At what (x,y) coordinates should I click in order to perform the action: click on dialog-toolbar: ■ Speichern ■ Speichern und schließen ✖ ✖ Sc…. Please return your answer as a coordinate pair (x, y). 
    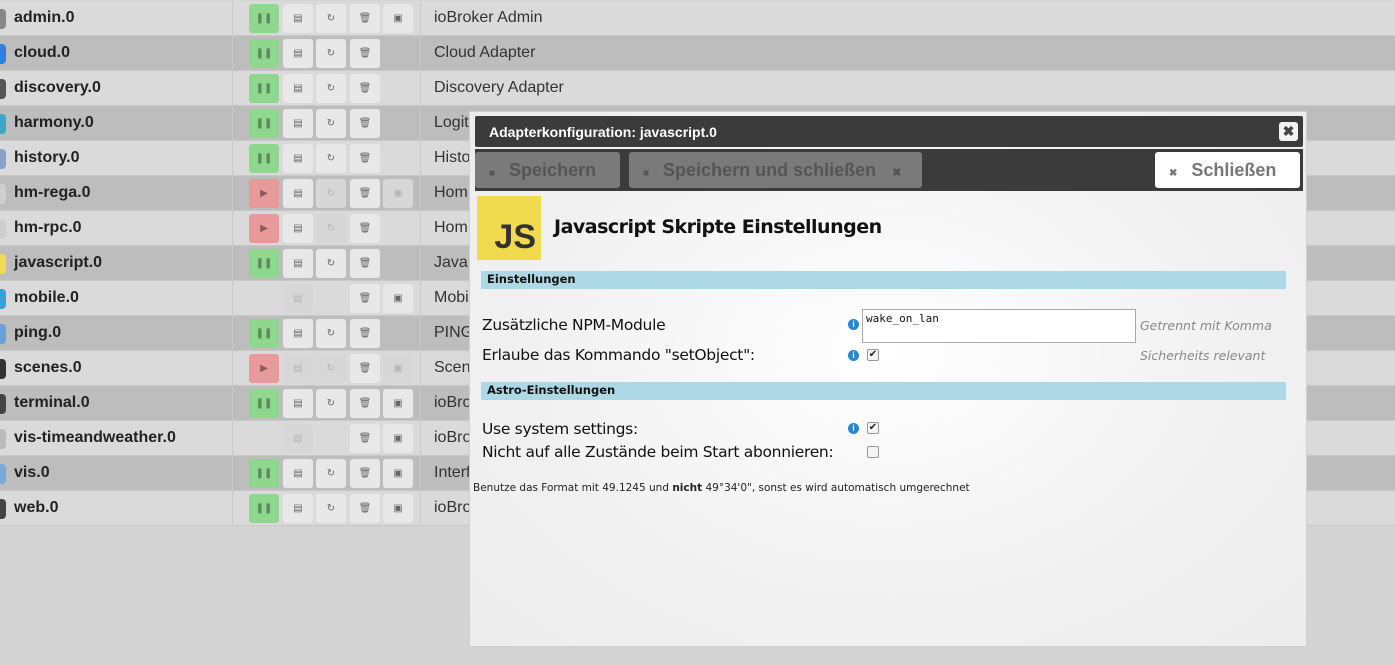
    Looking at the image, I should click on (889, 170).